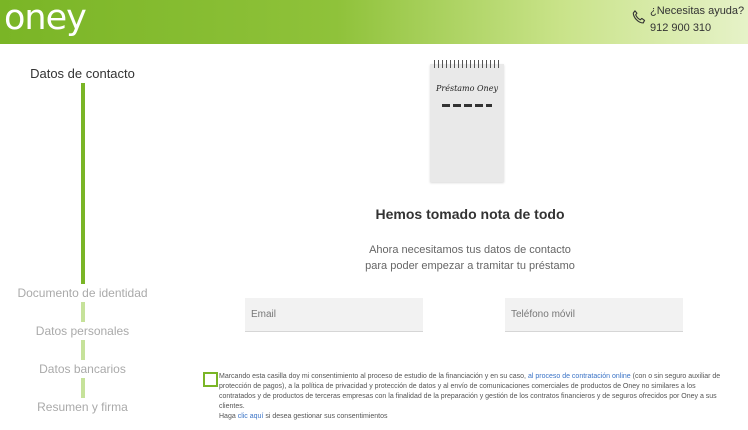 This screenshot has width=748, height=430. I want to click on notepad-illustration: Préstamo Oney, so click(467, 121).